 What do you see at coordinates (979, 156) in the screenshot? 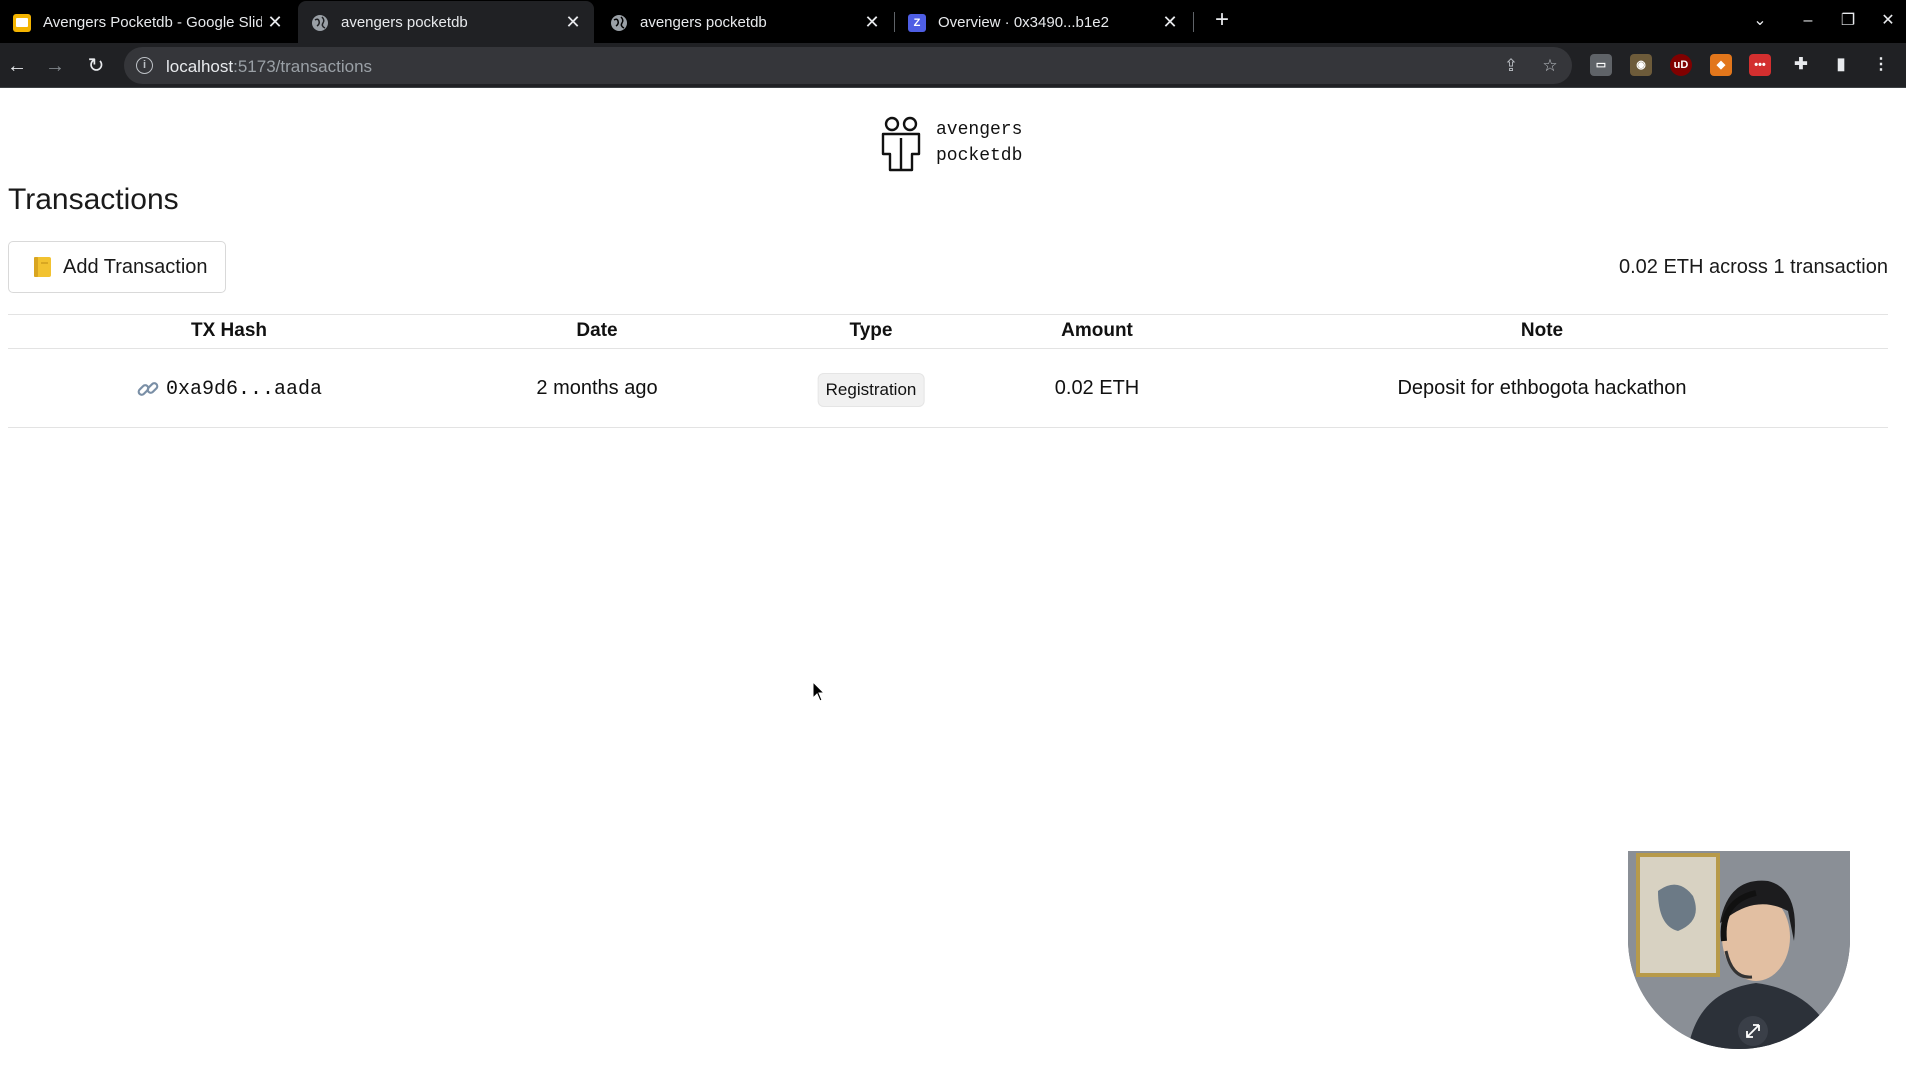
I see `brand-line-2: pocketdb` at bounding box center [979, 156].